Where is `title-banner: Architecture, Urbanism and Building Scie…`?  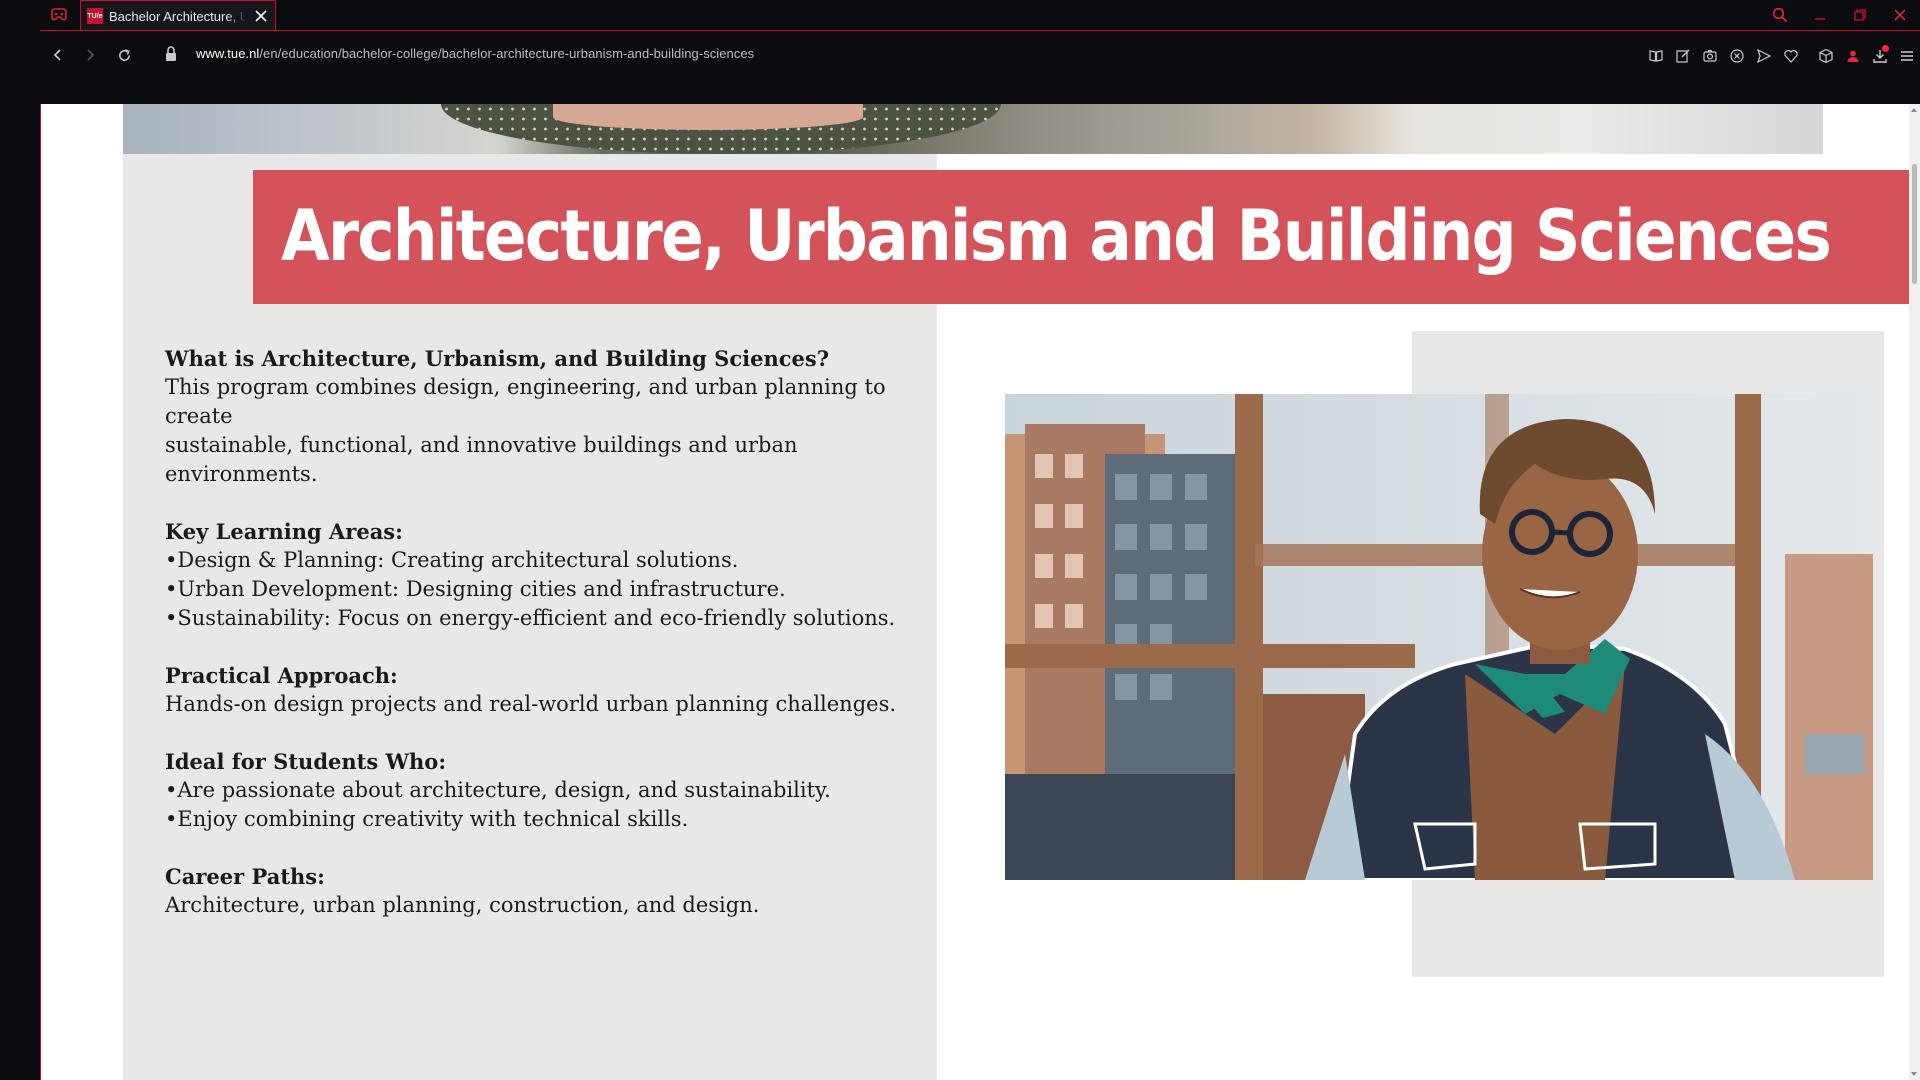 title-banner: Architecture, Urbanism and Building Scie… is located at coordinates (1081, 237).